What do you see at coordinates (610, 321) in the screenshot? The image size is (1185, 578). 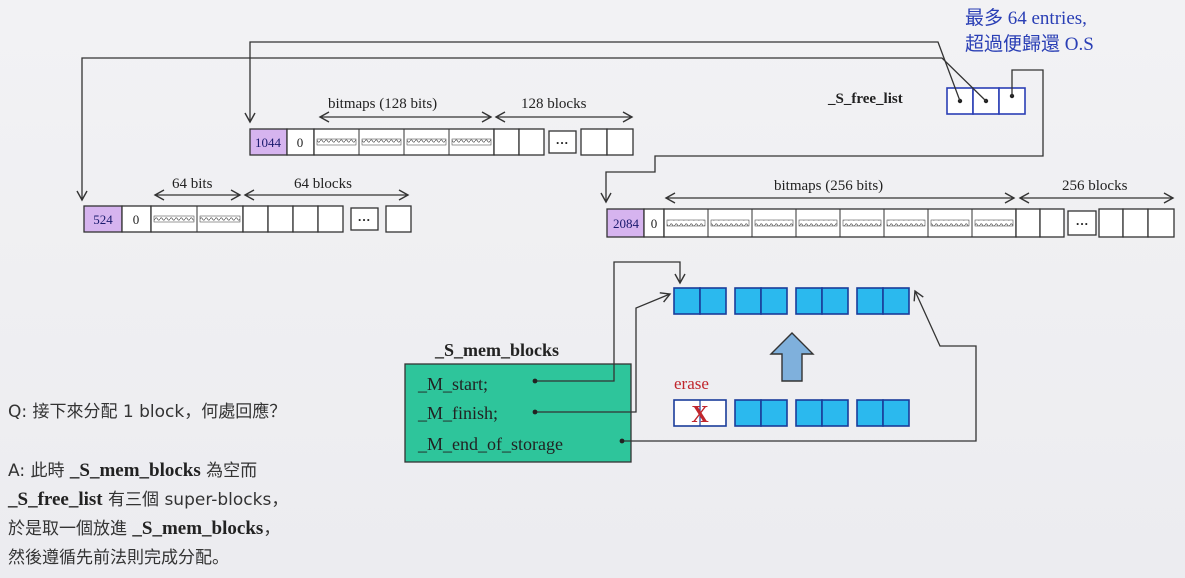 I see `m-start-pointer` at bounding box center [610, 321].